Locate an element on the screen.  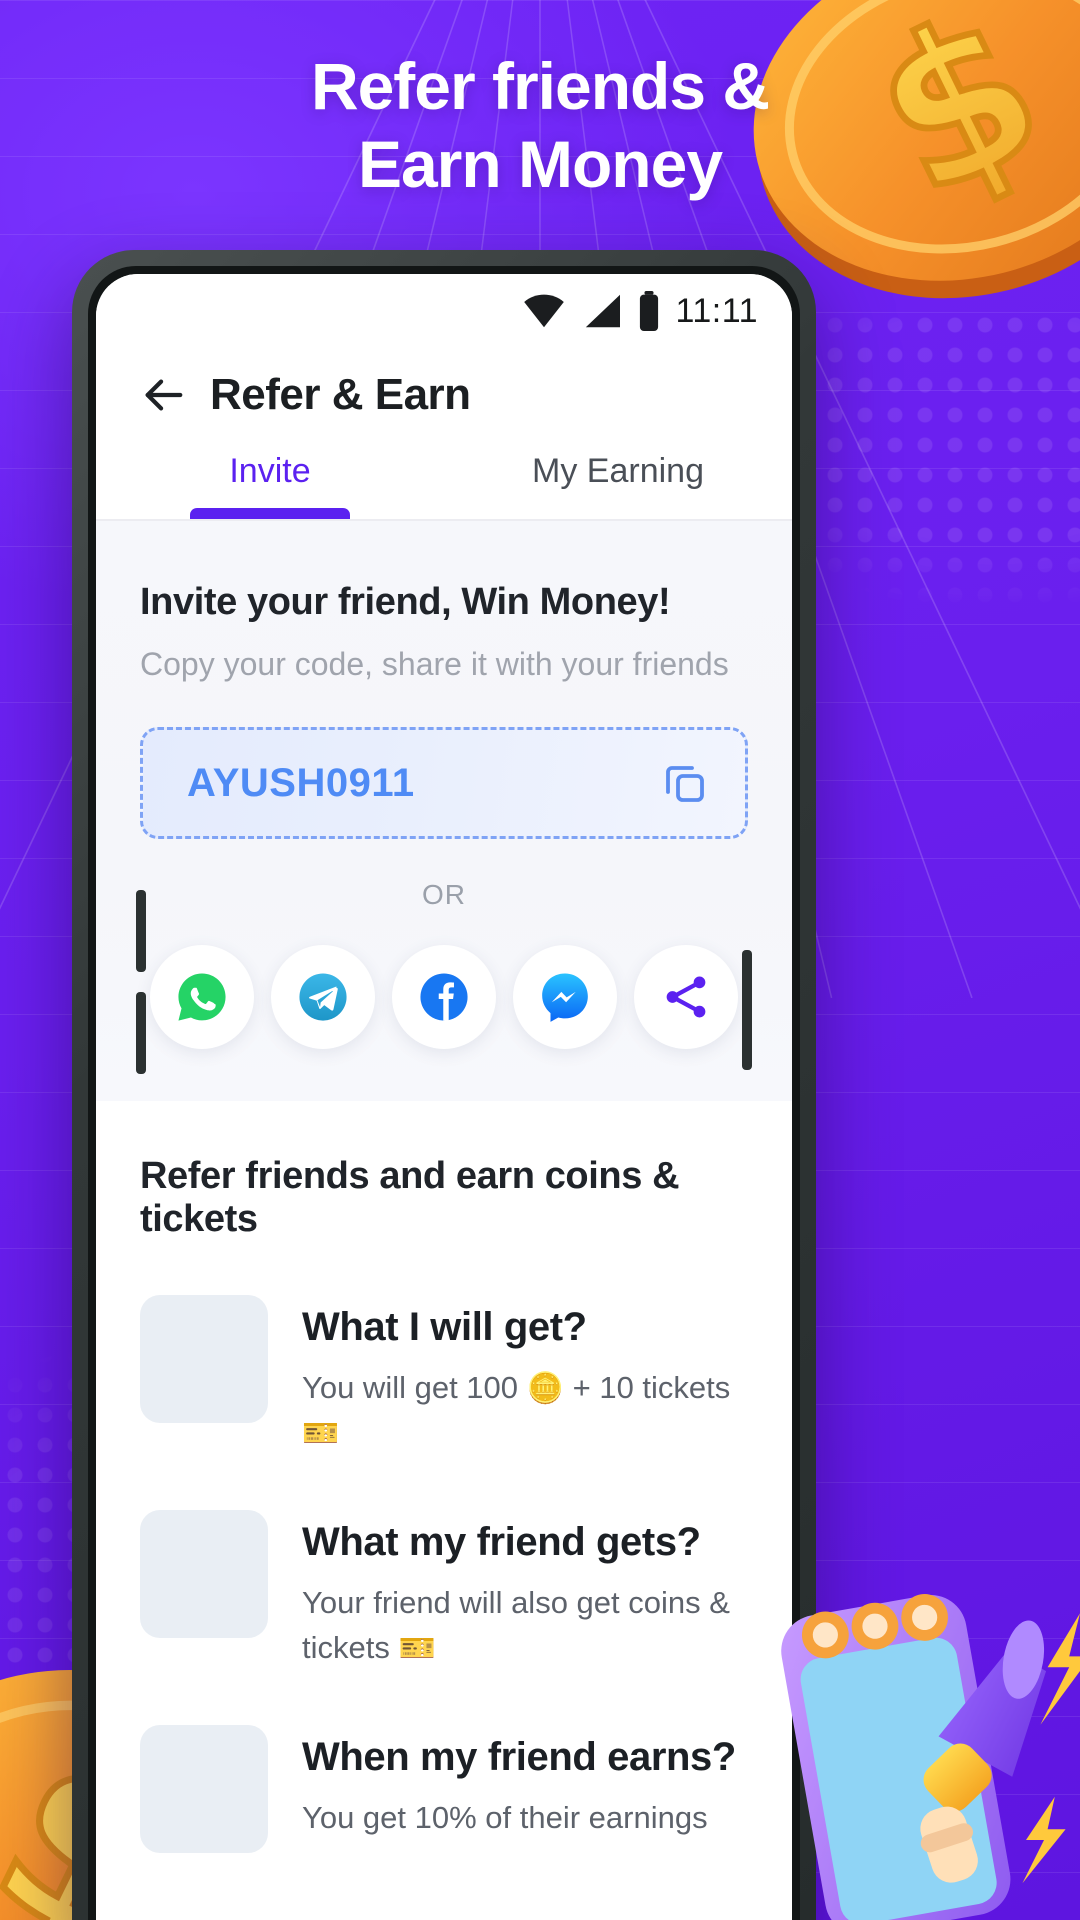
promo-headline: Refer friends & Earn Money is located at coordinates (540, 126).